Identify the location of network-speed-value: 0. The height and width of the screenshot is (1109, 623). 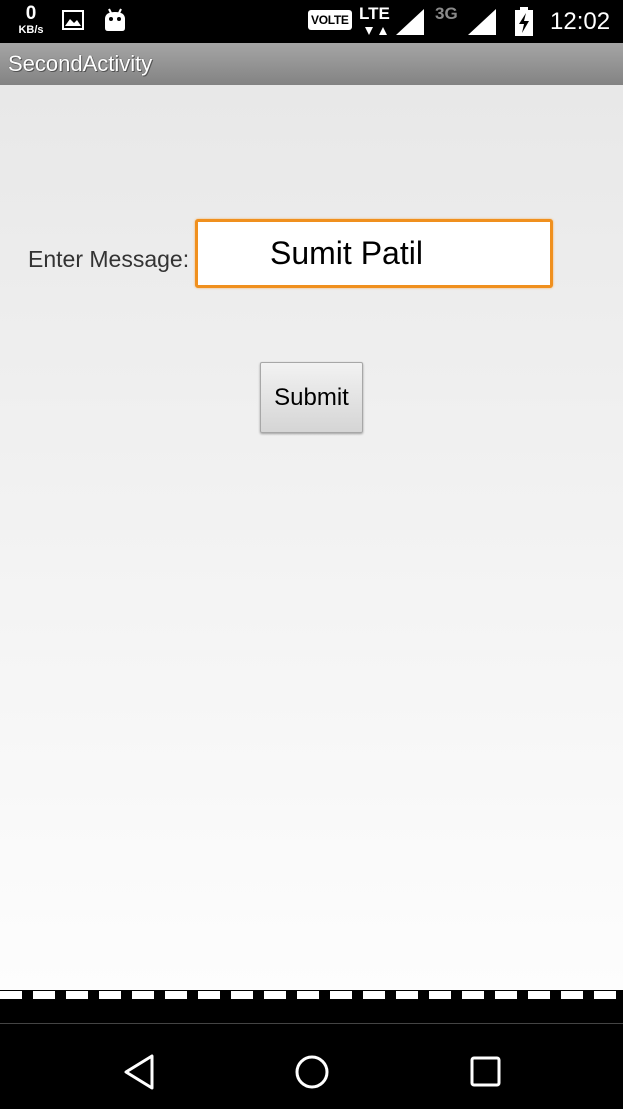
(31, 13).